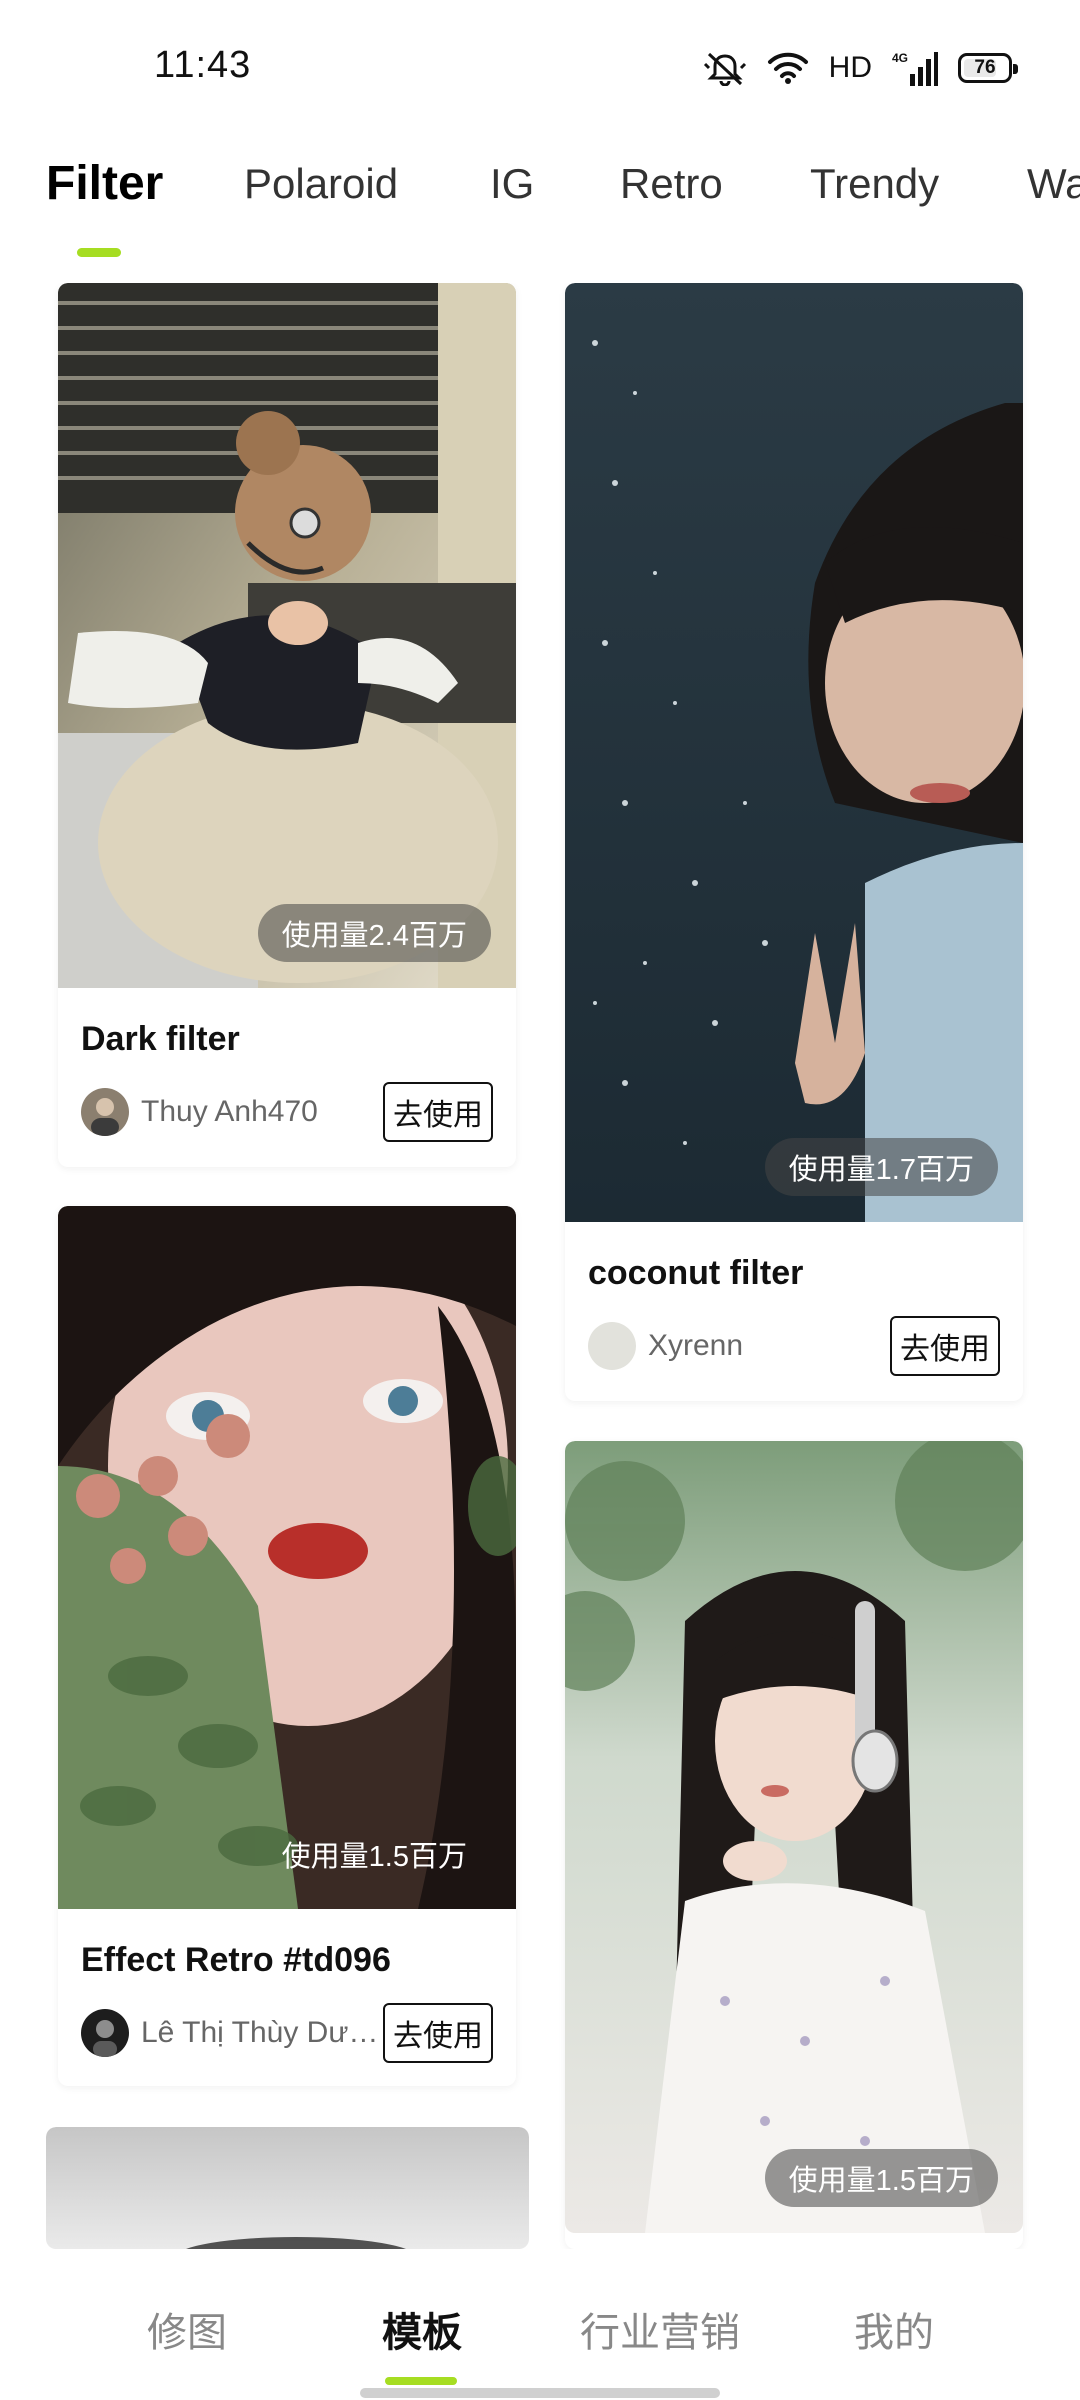 The width and height of the screenshot is (1080, 2400). I want to click on template-card: 使用量1.5百万, so click(794, 1845).